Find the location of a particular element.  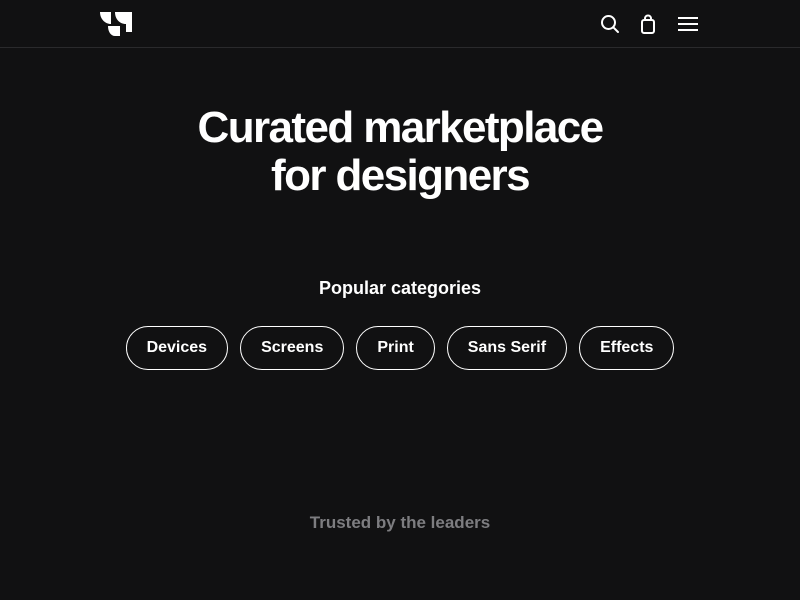

hero-title-line-2: for designers is located at coordinates (401, 175).